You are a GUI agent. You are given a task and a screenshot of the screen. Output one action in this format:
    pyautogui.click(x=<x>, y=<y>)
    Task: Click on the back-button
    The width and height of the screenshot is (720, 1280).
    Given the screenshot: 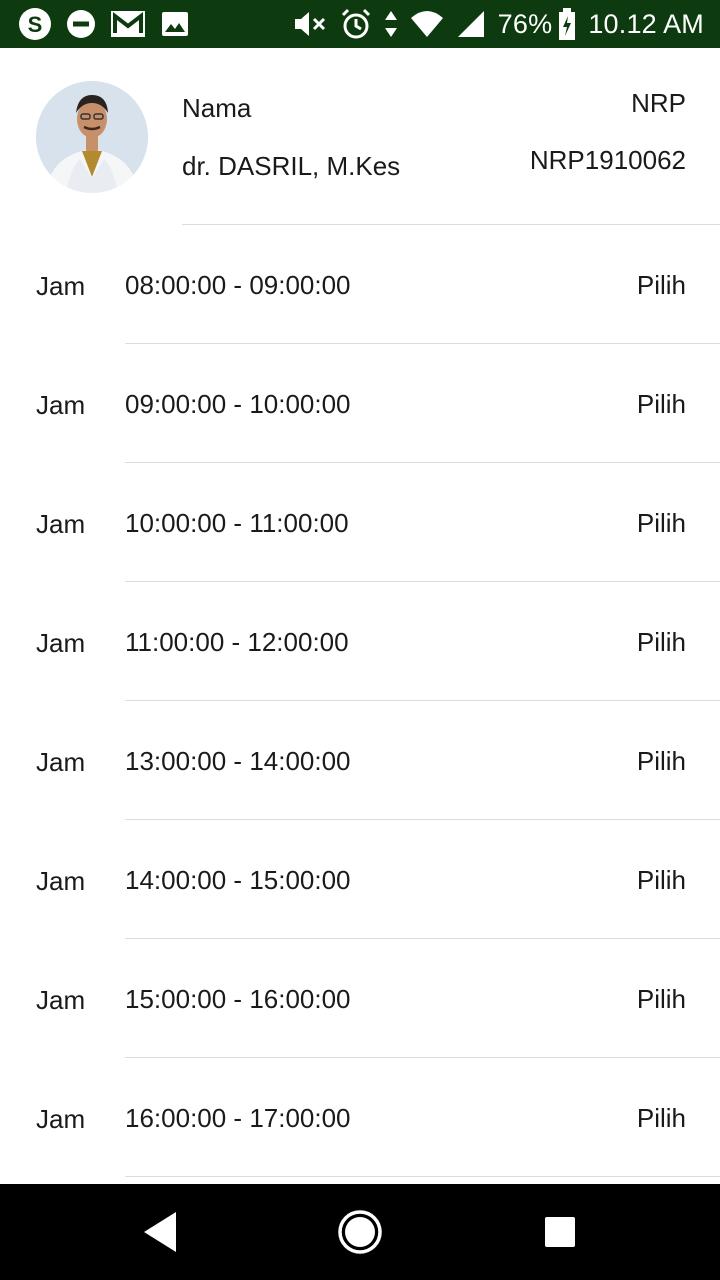 What is the action you would take?
    pyautogui.click(x=160, y=1232)
    